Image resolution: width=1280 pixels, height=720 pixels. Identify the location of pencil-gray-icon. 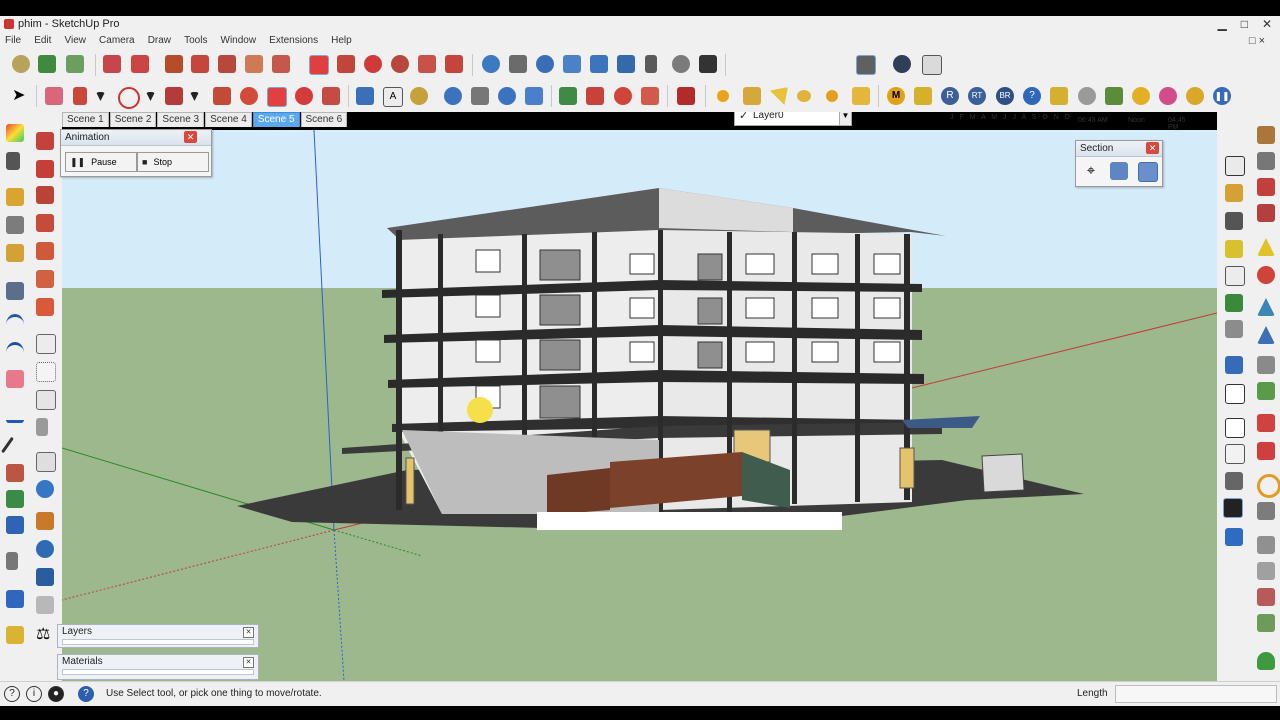
(42, 427).